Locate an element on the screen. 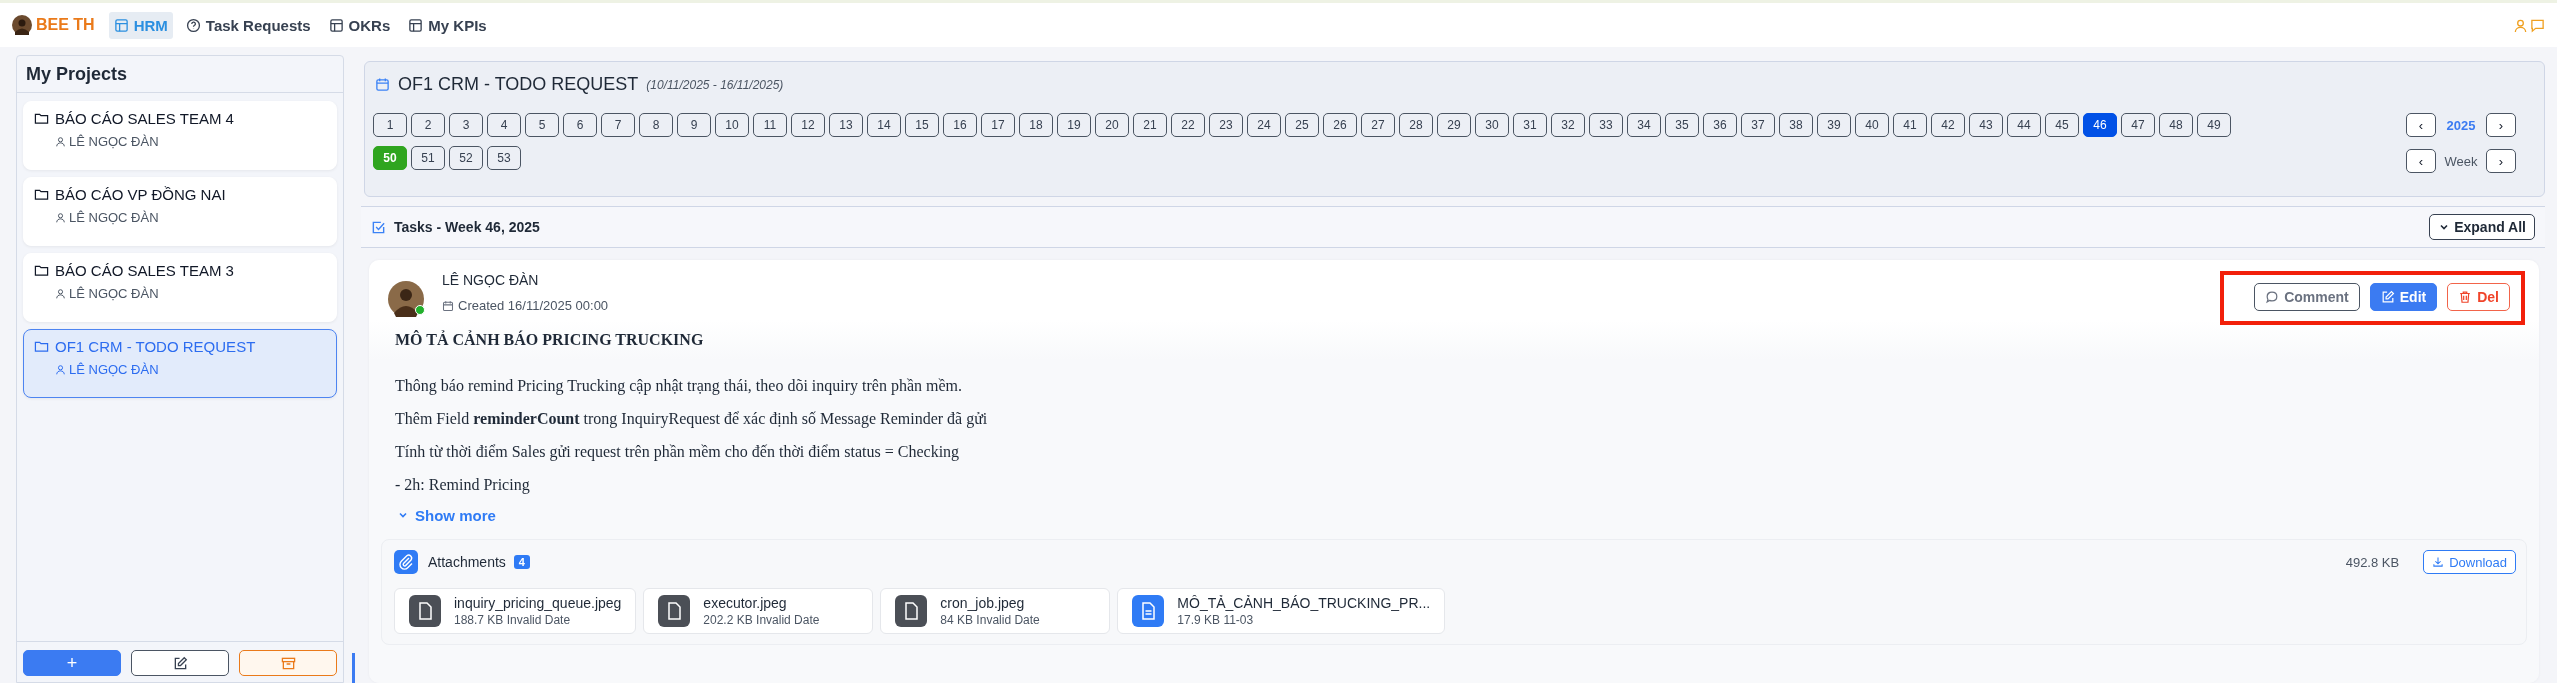 The height and width of the screenshot is (683, 2557). week-button: 5 is located at coordinates (542, 125).